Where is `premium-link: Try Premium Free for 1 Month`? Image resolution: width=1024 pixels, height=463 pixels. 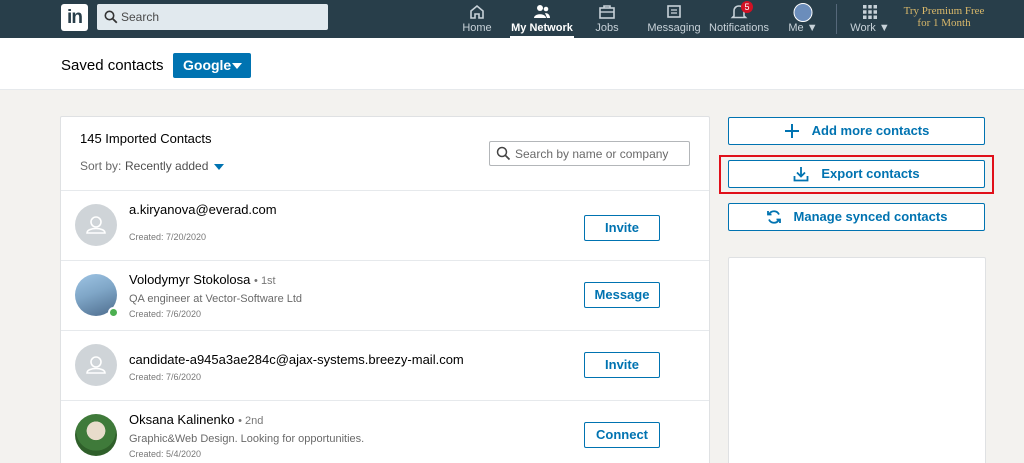 premium-link: Try Premium Free for 1 Month is located at coordinates (944, 17).